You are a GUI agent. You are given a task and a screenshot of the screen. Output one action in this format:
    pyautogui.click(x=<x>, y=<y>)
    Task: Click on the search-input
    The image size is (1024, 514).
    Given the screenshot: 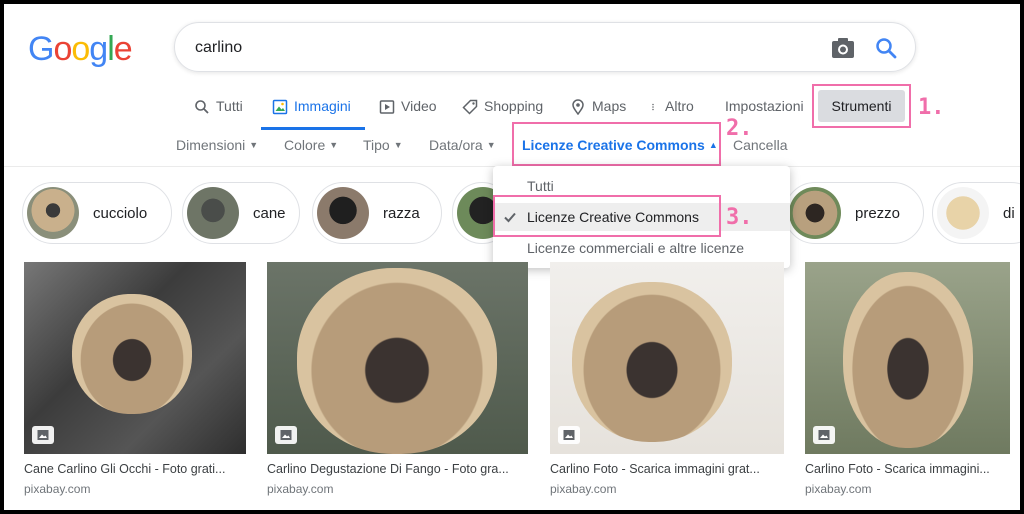 What is the action you would take?
    pyautogui.click(x=495, y=48)
    